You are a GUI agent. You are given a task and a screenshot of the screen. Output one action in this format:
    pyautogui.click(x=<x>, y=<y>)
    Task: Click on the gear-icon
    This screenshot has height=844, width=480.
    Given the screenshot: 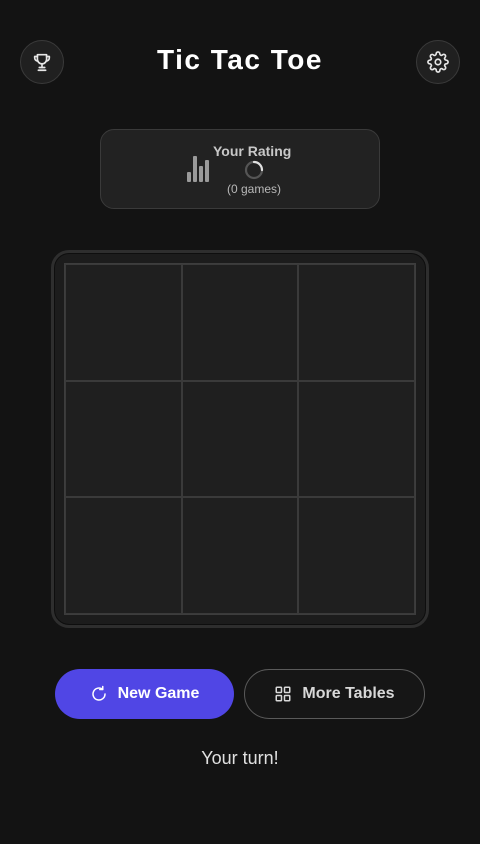 What is the action you would take?
    pyautogui.click(x=438, y=62)
    